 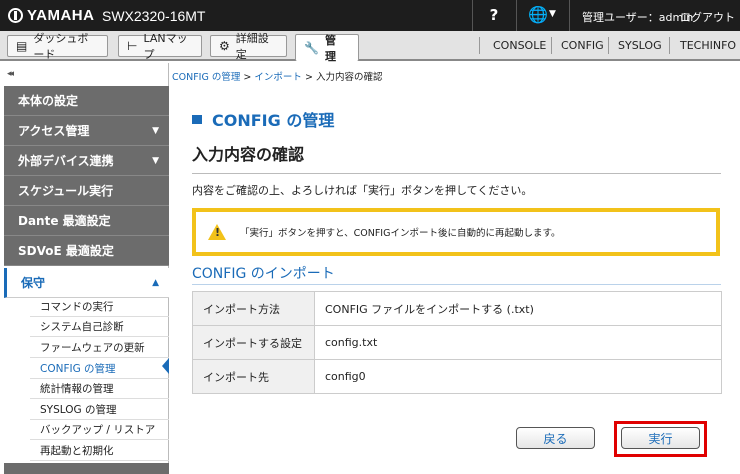 What do you see at coordinates (132, 46) in the screenshot?
I see `lan-map-icon: ⊢` at bounding box center [132, 46].